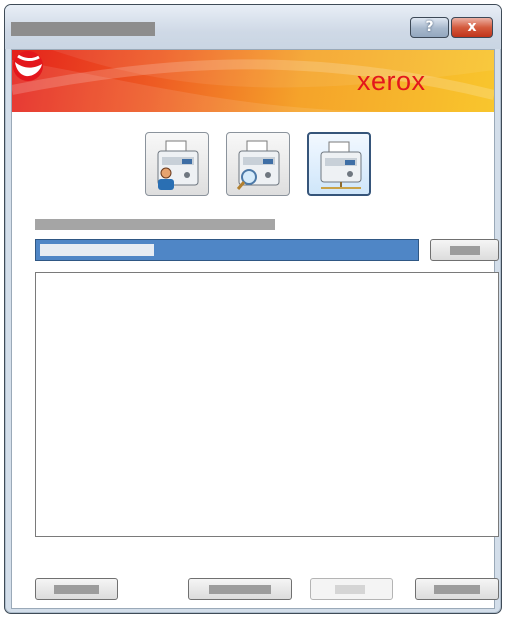 This screenshot has width=506, height=618. I want to click on footer-button-3-disabled, so click(351, 589).